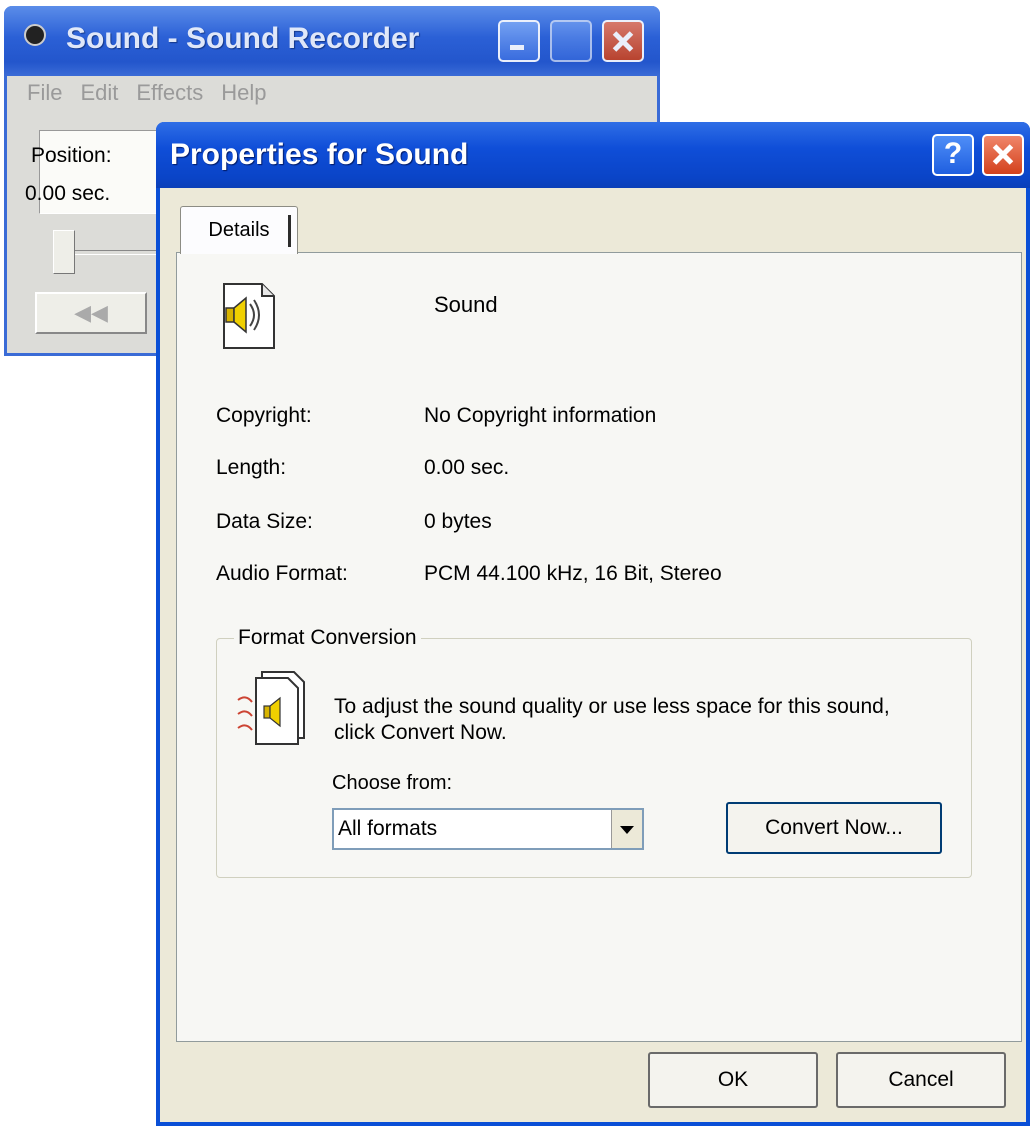 The height and width of the screenshot is (1126, 1030). Describe the element at coordinates (540, 415) in the screenshot. I see `copyright-value: No Copyright information` at that location.